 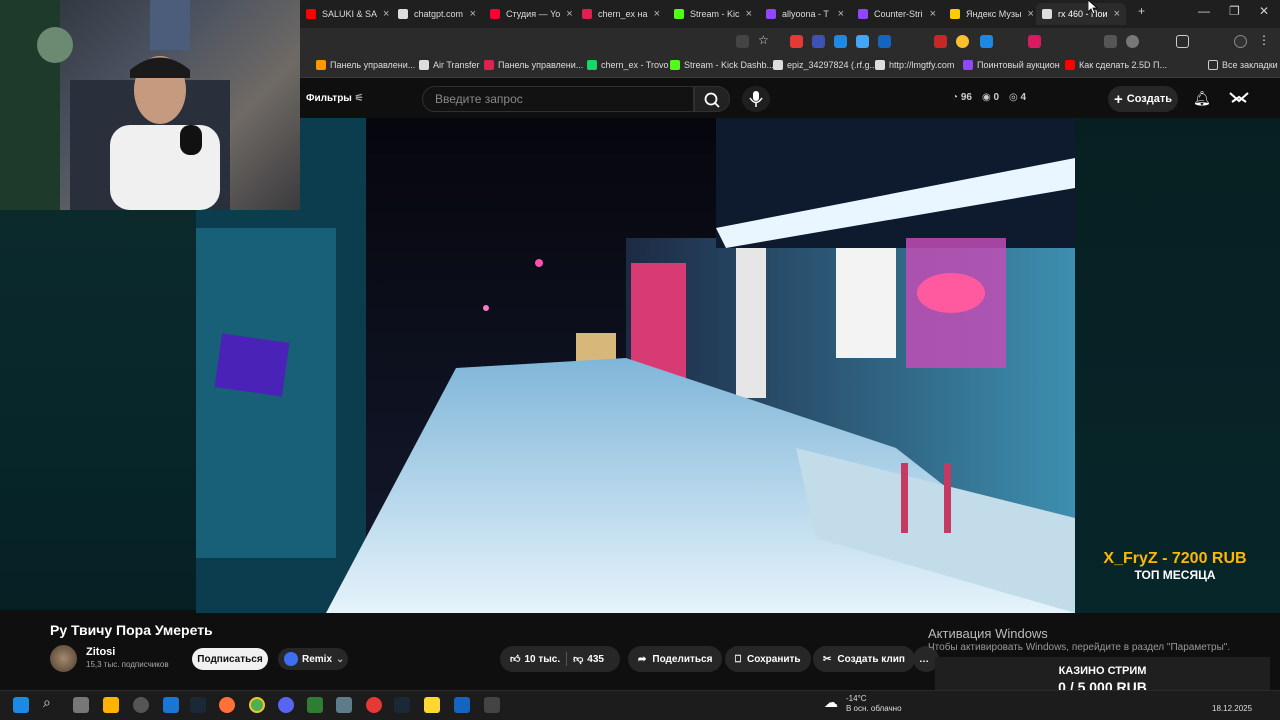 What do you see at coordinates (1018, 65) in the screenshot?
I see `bookmark-label: Поинтовый аукцион` at bounding box center [1018, 65].